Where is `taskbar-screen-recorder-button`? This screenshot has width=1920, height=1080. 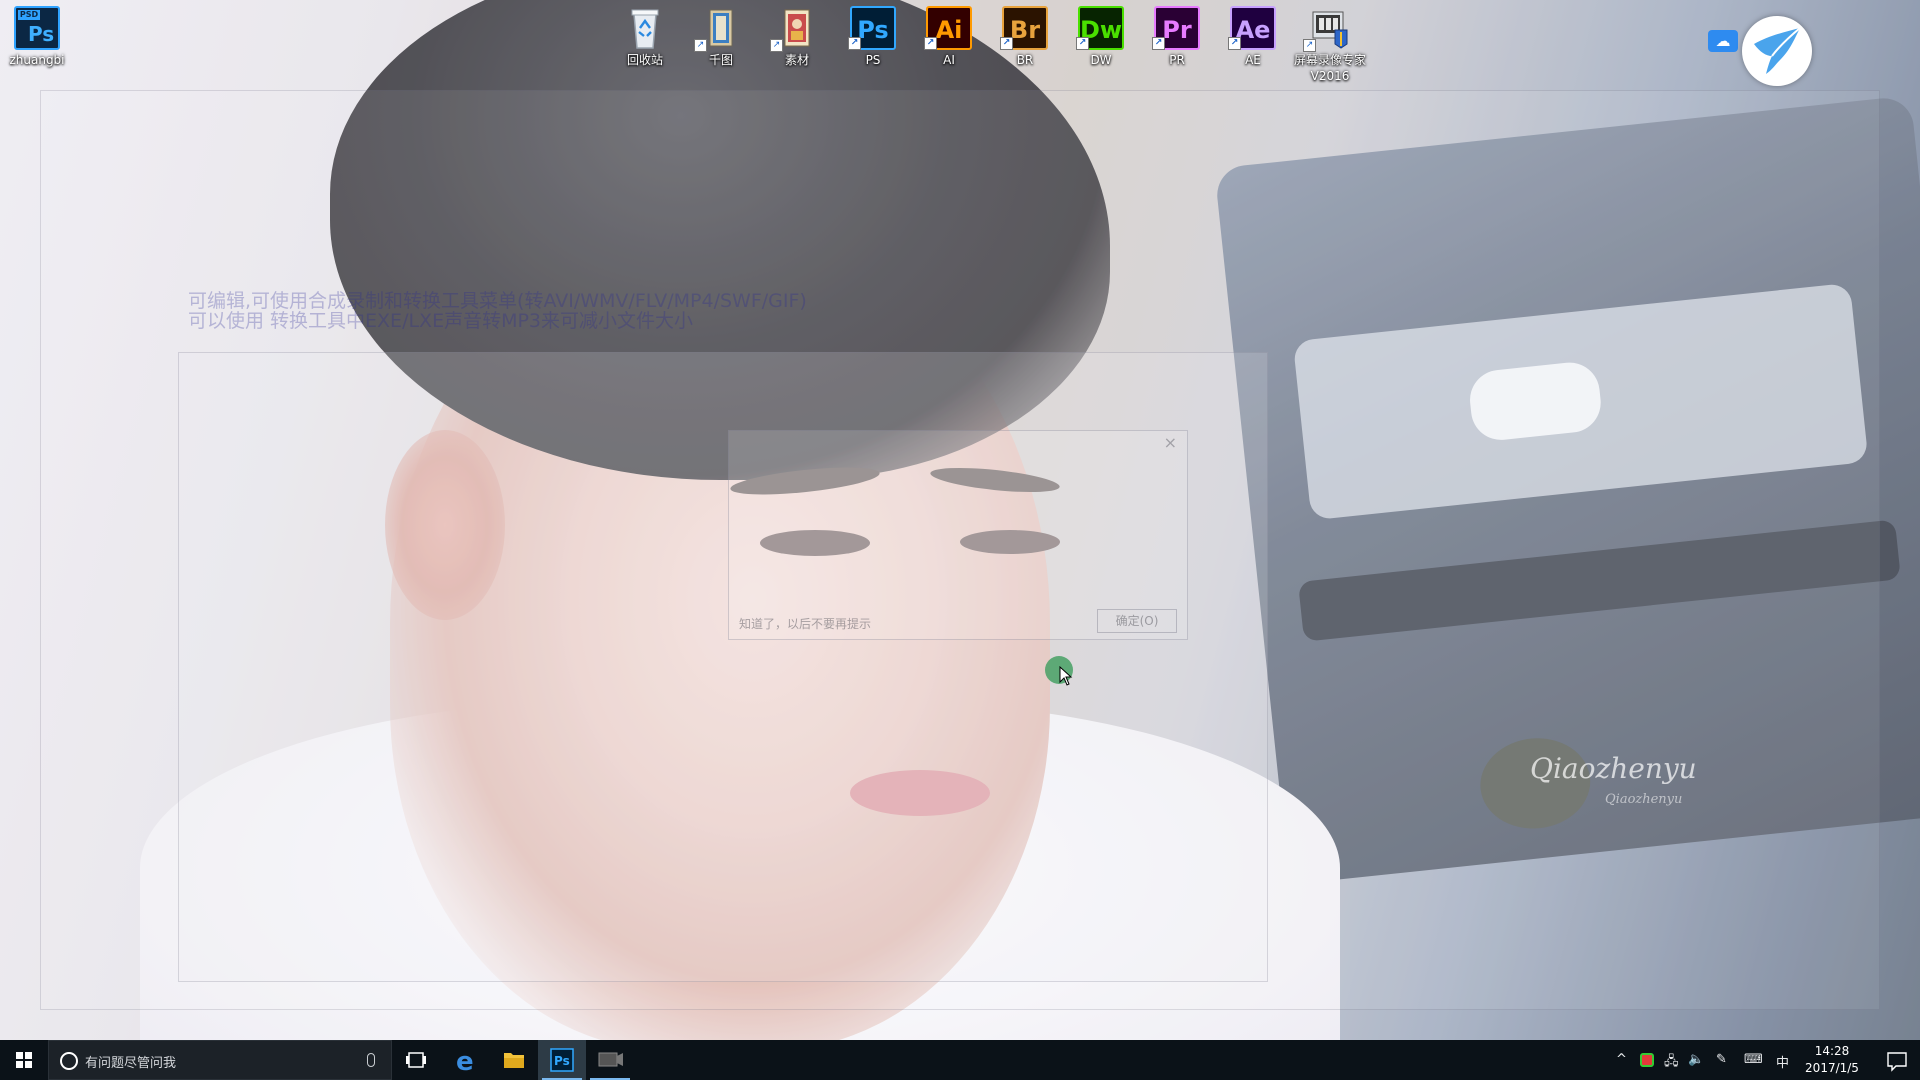
taskbar-screen-recorder-button is located at coordinates (610, 1060).